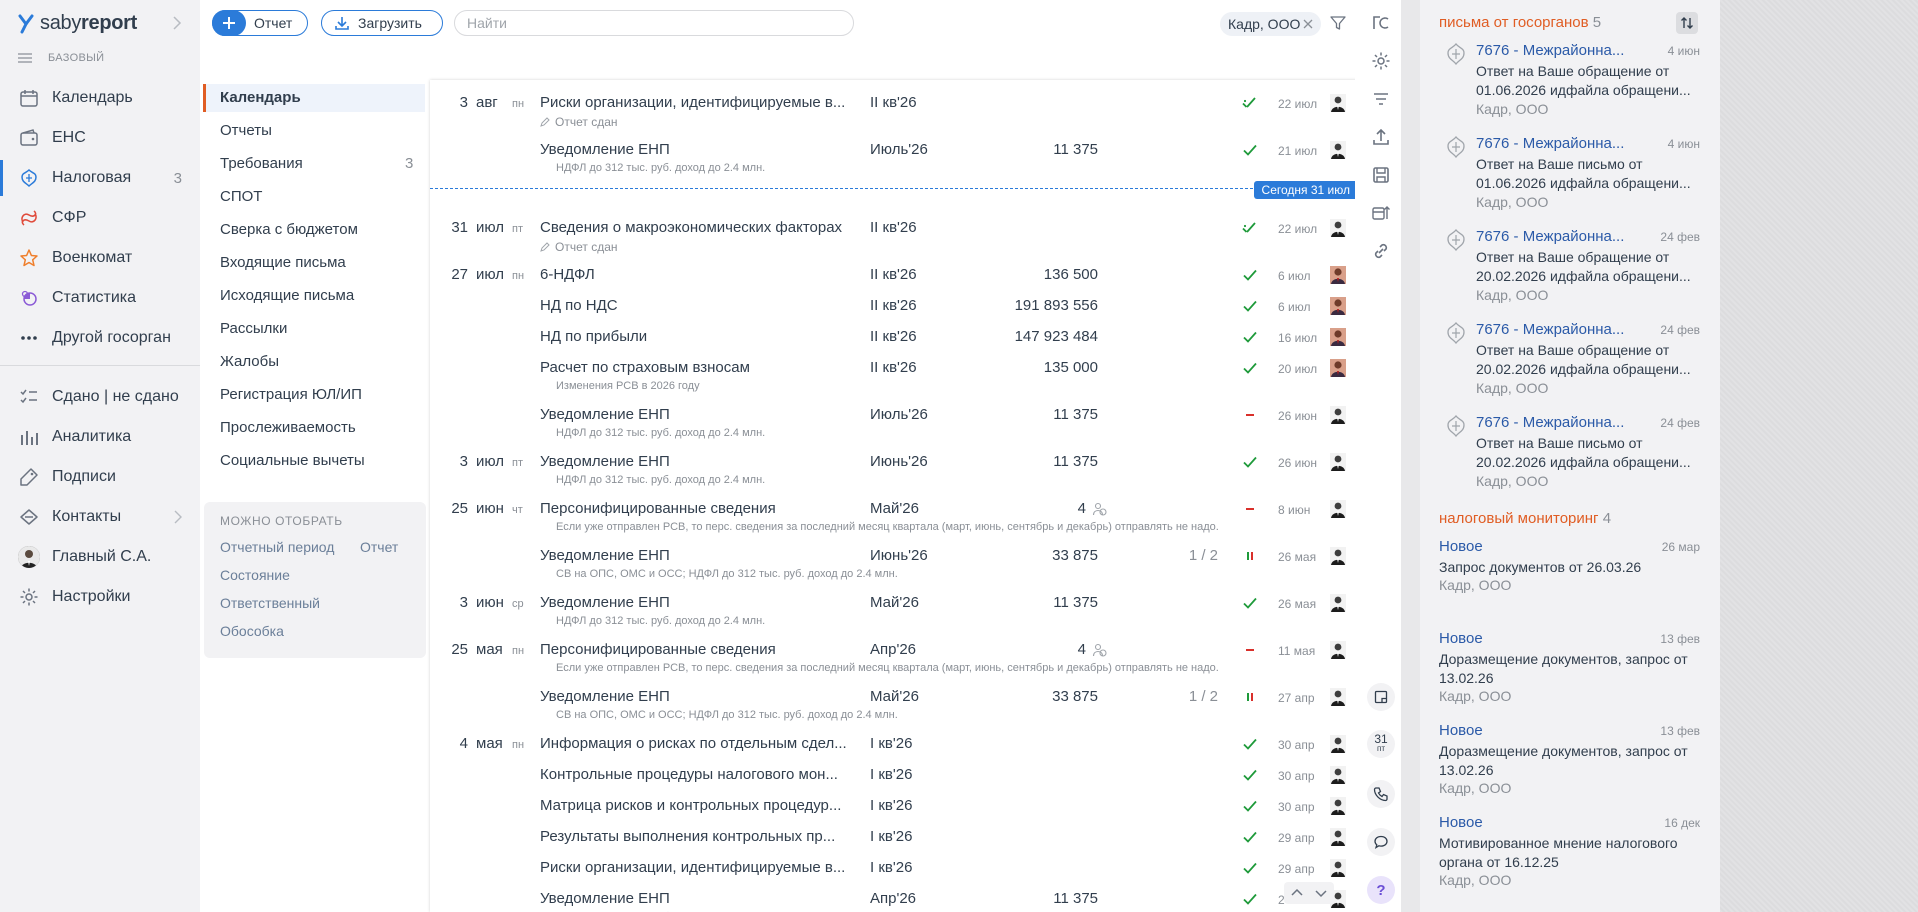 The width and height of the screenshot is (1918, 912). Describe the element at coordinates (1381, 744) in the screenshot. I see `today-calendar-button: 31 пт` at that location.